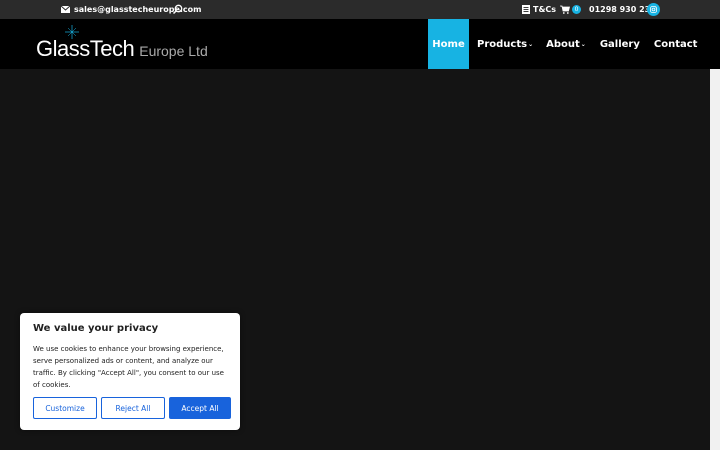 This screenshot has width=720, height=450. I want to click on instagram-link, so click(653, 9).